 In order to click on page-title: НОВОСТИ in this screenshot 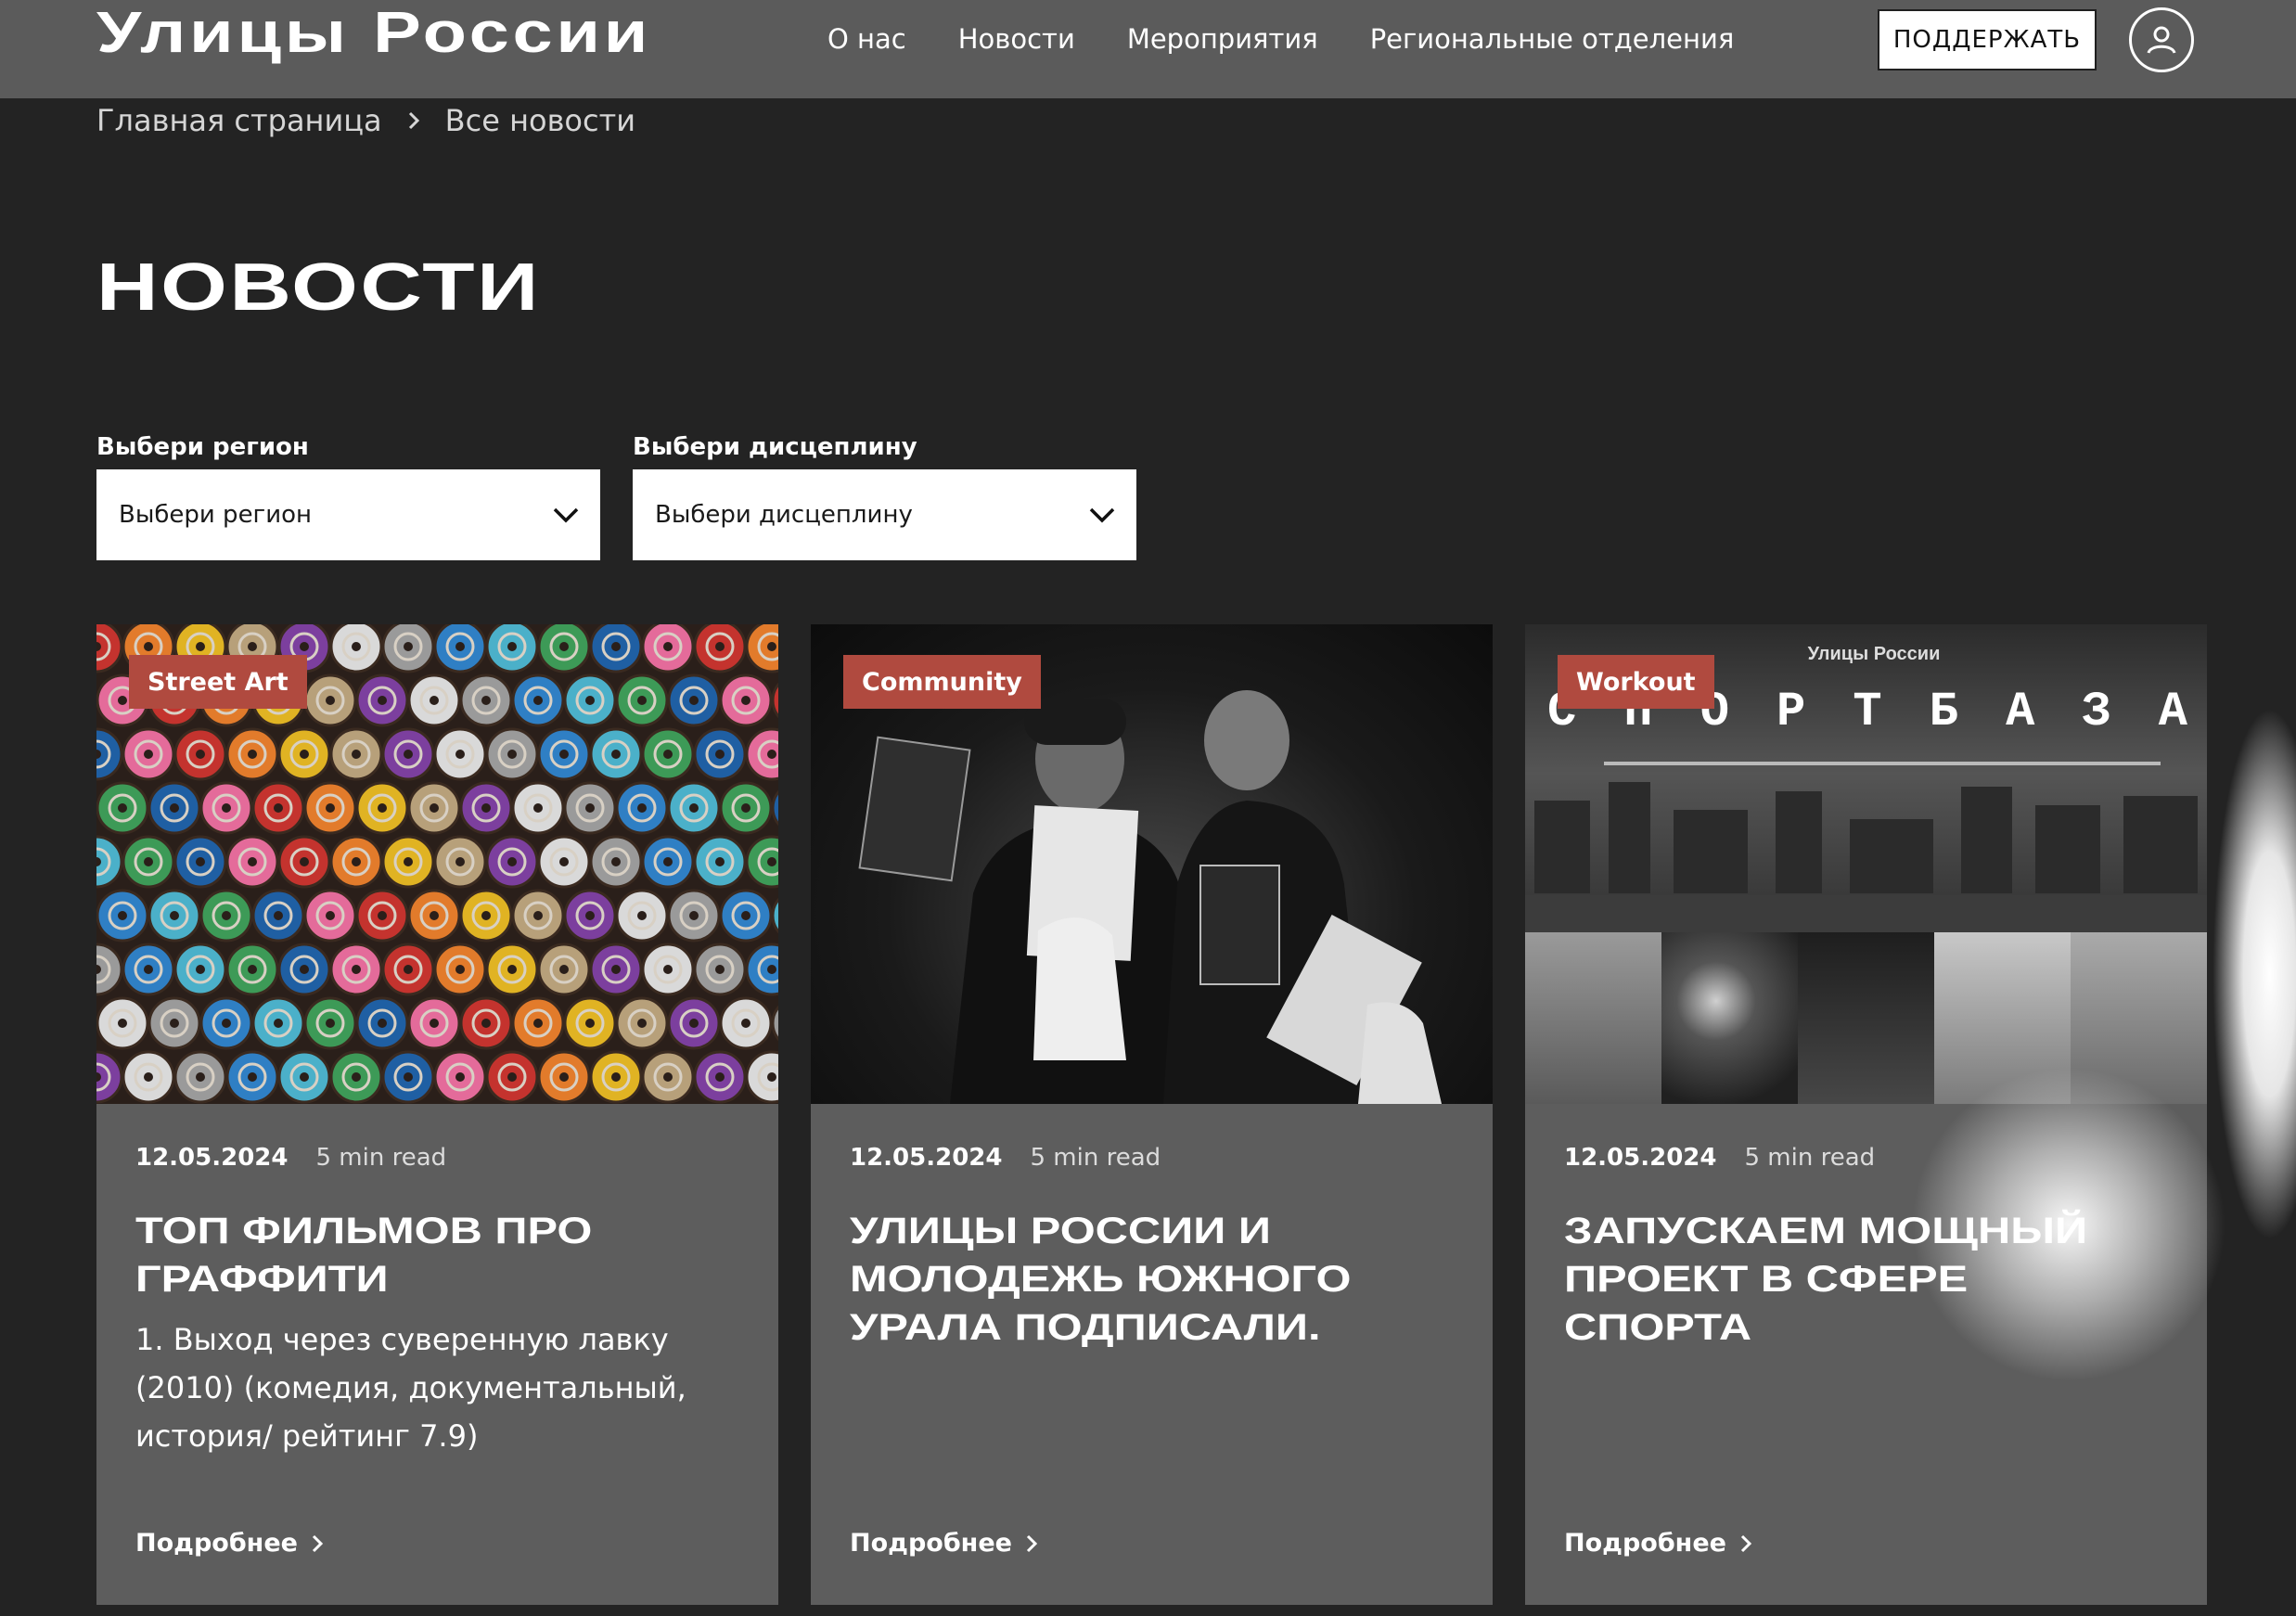, I will do `click(319, 287)`.